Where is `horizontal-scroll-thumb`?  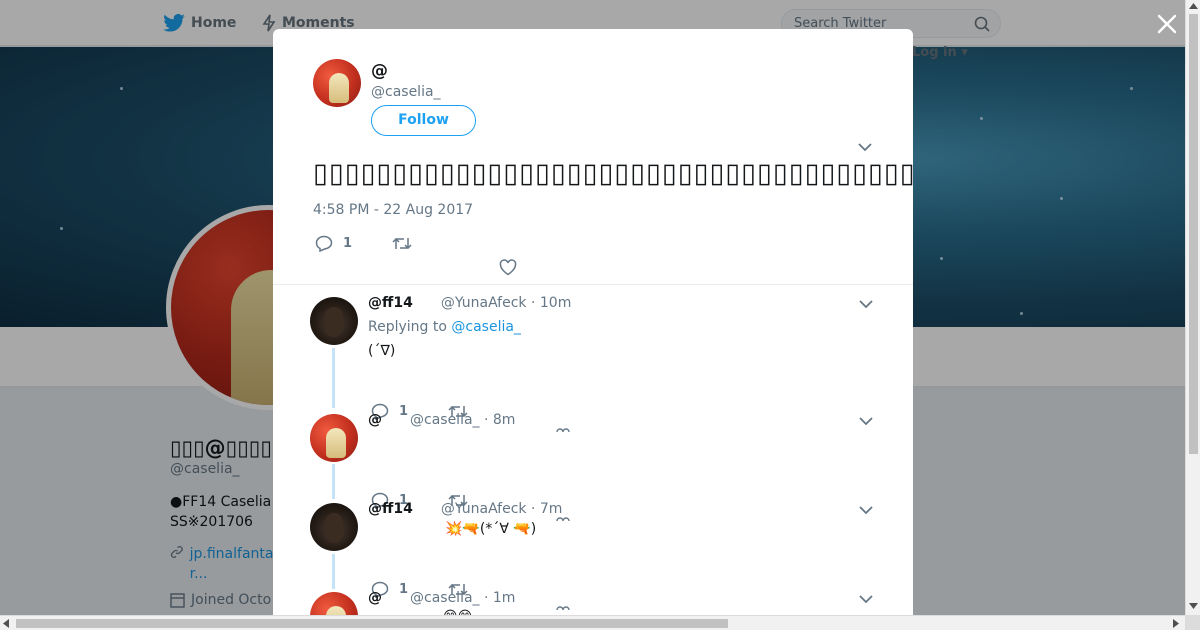 horizontal-scroll-thumb is located at coordinates (372, 623).